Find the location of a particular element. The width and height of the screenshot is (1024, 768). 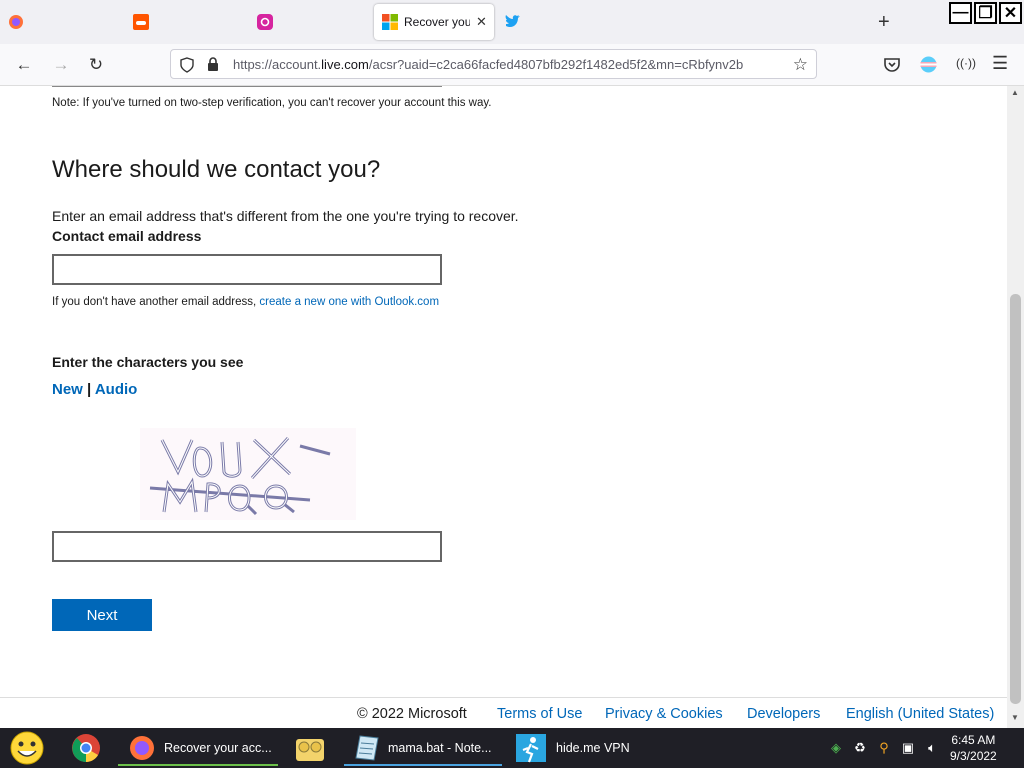

page-scrollbar: ▲ ▼ is located at coordinates (1015, 407).